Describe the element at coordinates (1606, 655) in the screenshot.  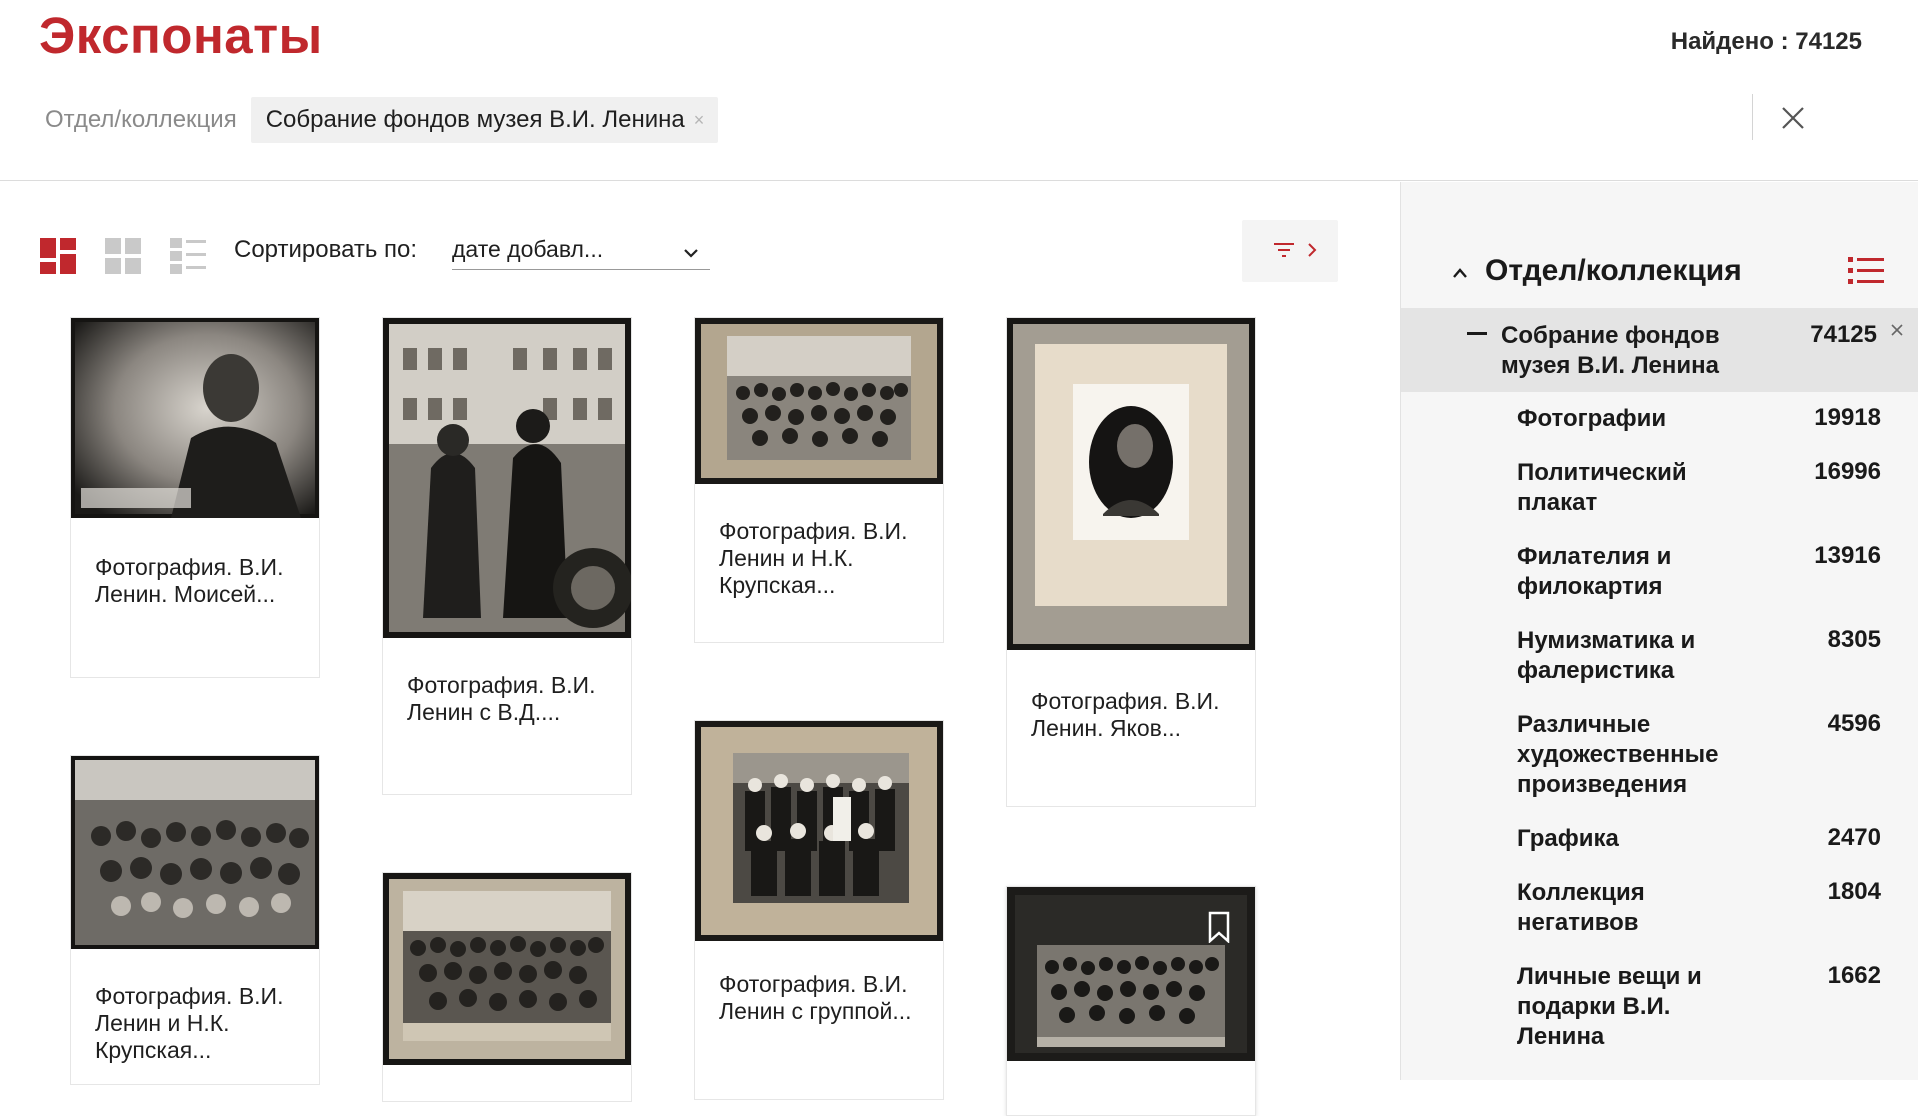
I see `sidebar-item-label: Нумизматика и фалеристика` at that location.